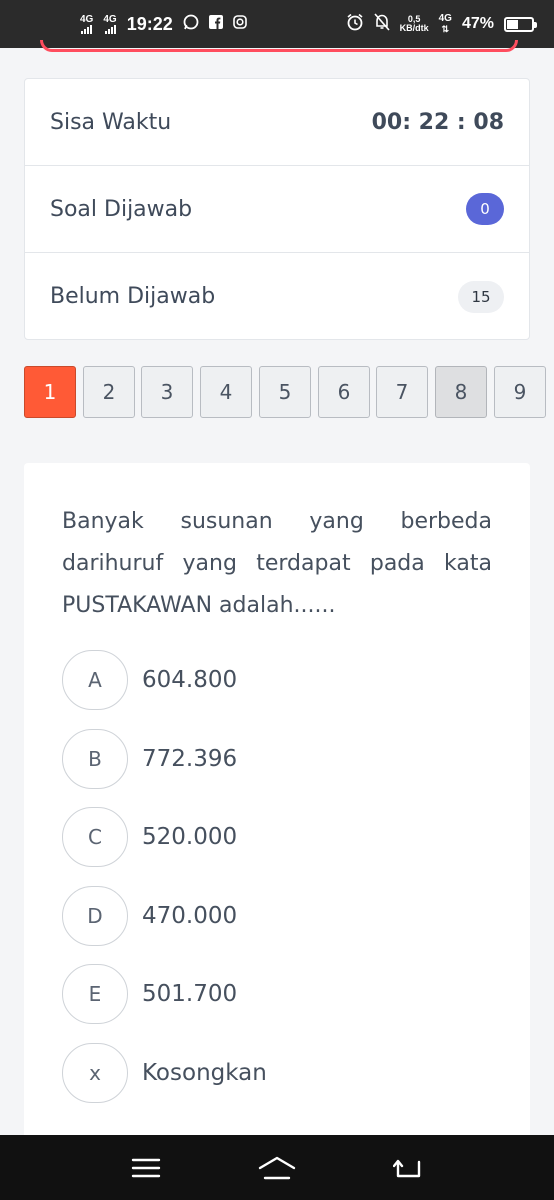 The image size is (554, 1200). What do you see at coordinates (189, 680) in the screenshot?
I see `option-text: 604.800` at bounding box center [189, 680].